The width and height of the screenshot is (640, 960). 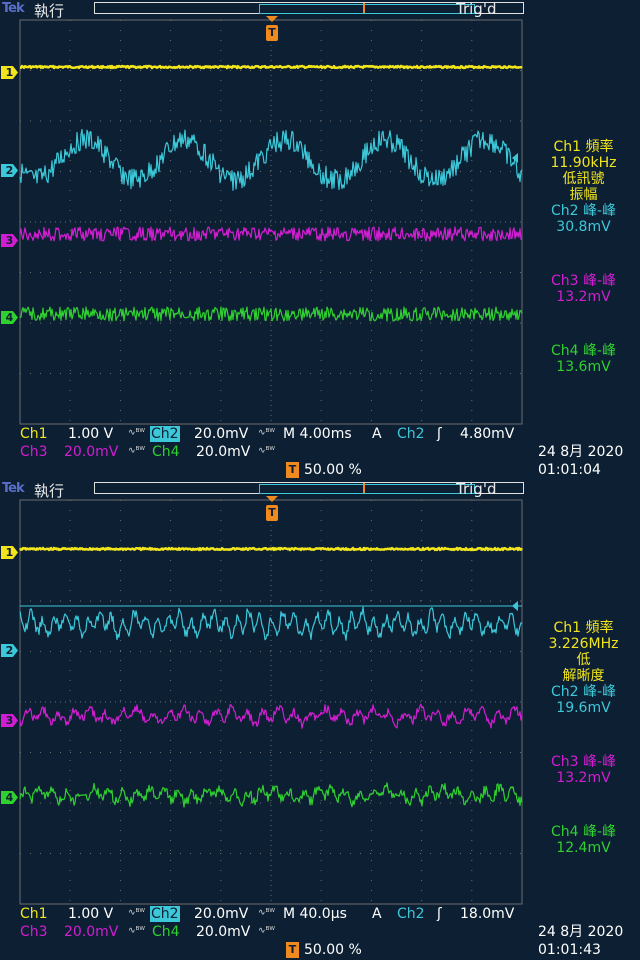 I want to click on ch2-measurement-value: 30.8mV, so click(x=583, y=227).